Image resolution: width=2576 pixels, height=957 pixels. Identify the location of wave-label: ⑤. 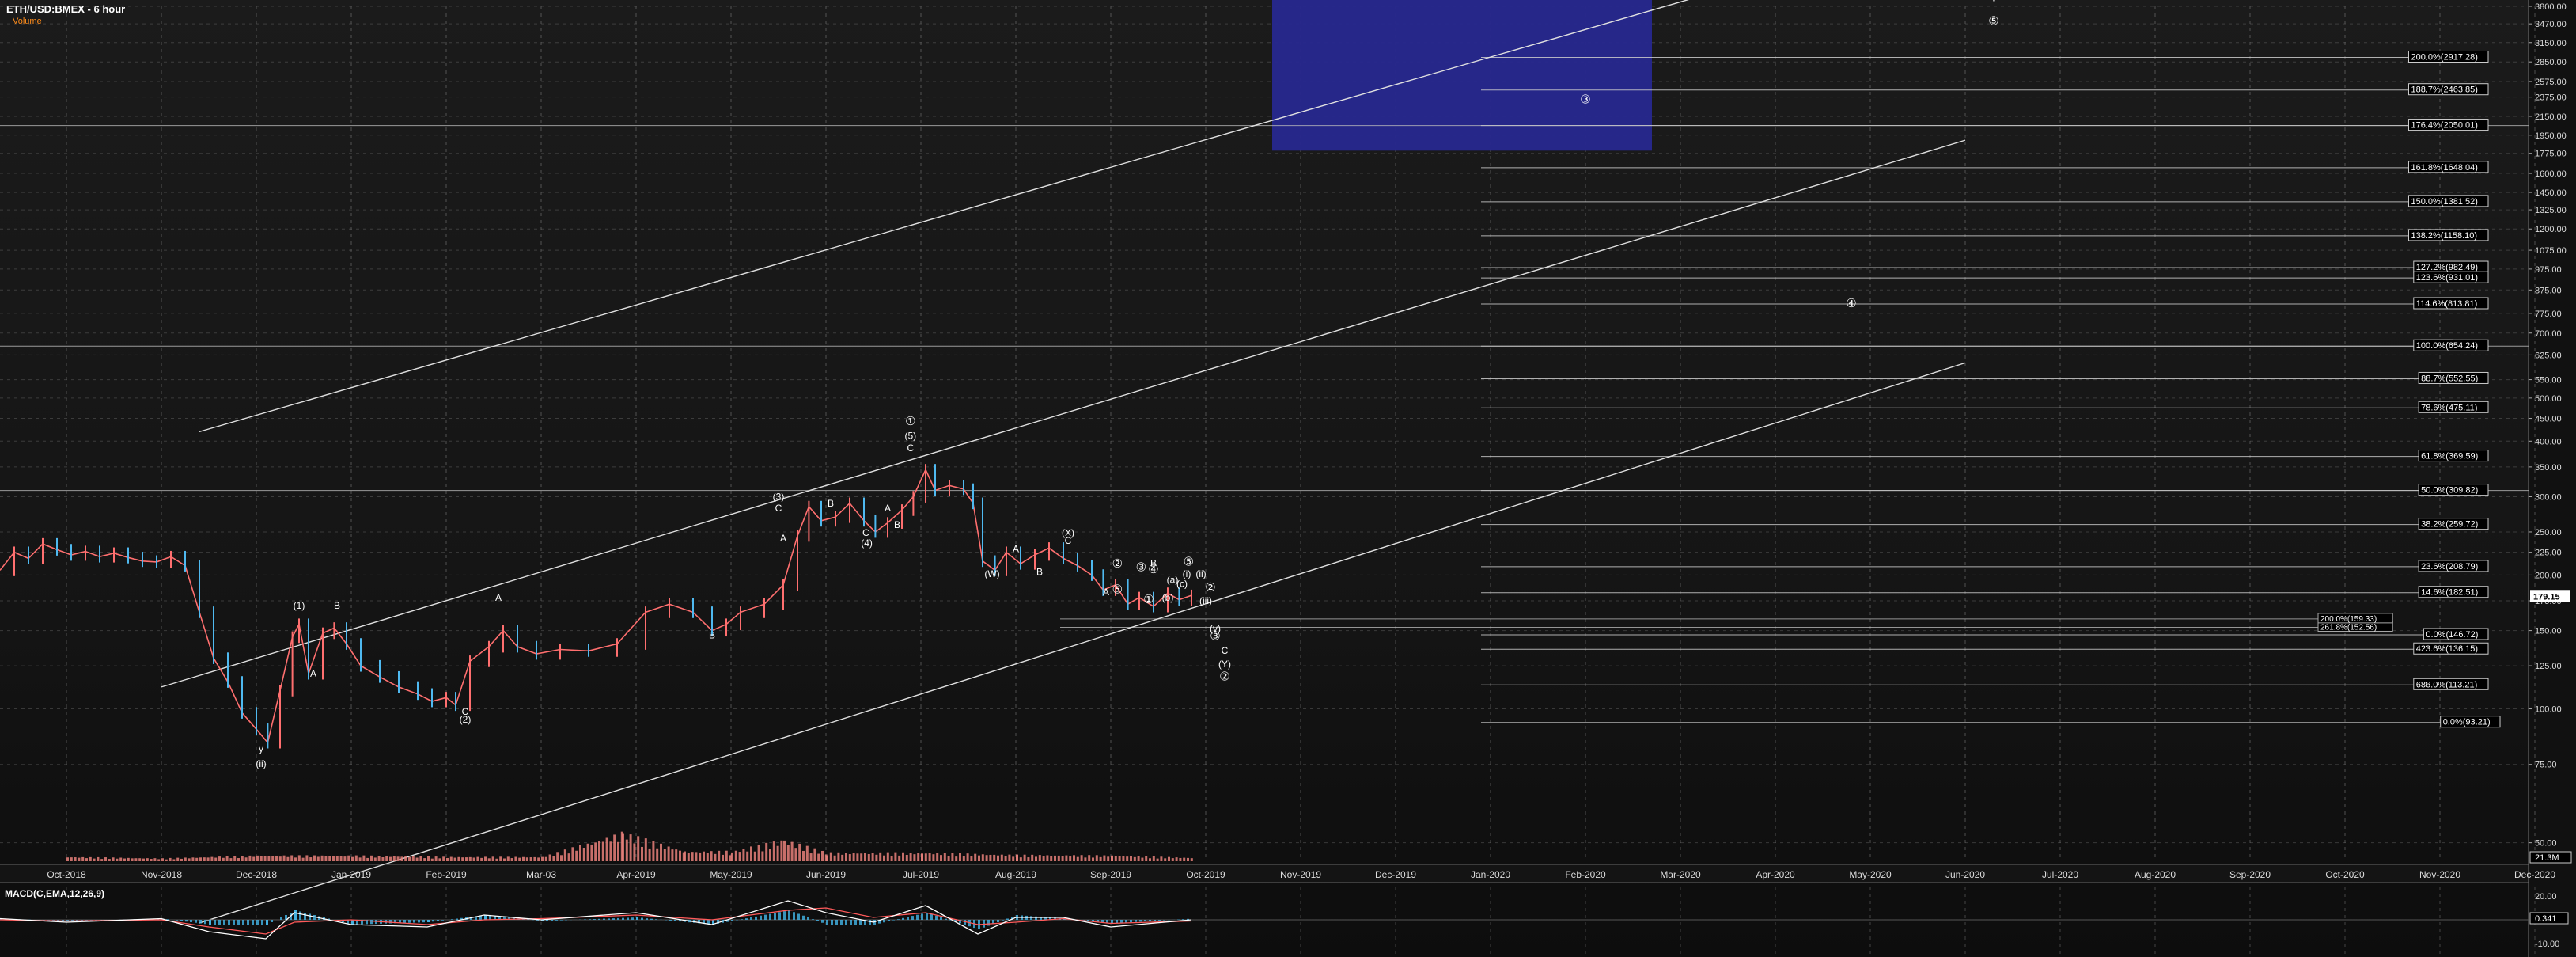
(1993, 21).